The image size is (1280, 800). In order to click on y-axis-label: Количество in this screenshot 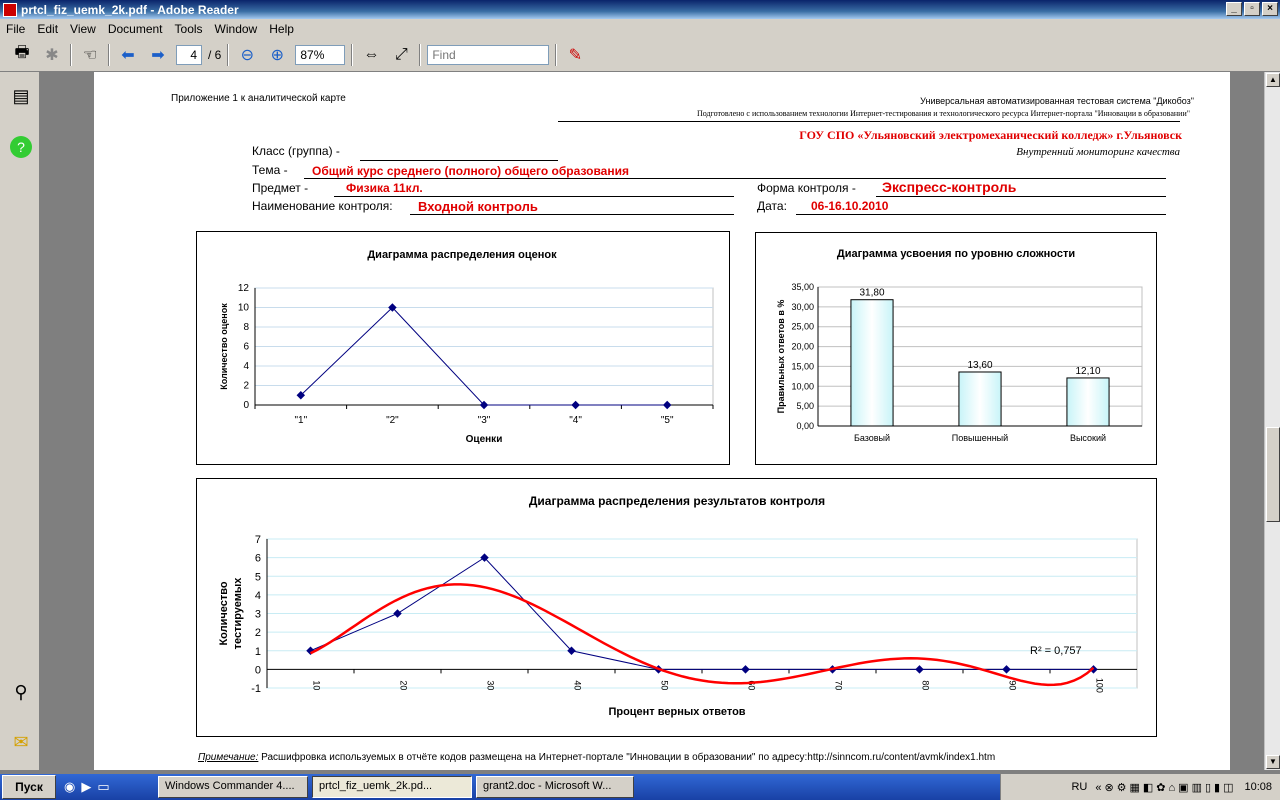, I will do `click(224, 613)`.